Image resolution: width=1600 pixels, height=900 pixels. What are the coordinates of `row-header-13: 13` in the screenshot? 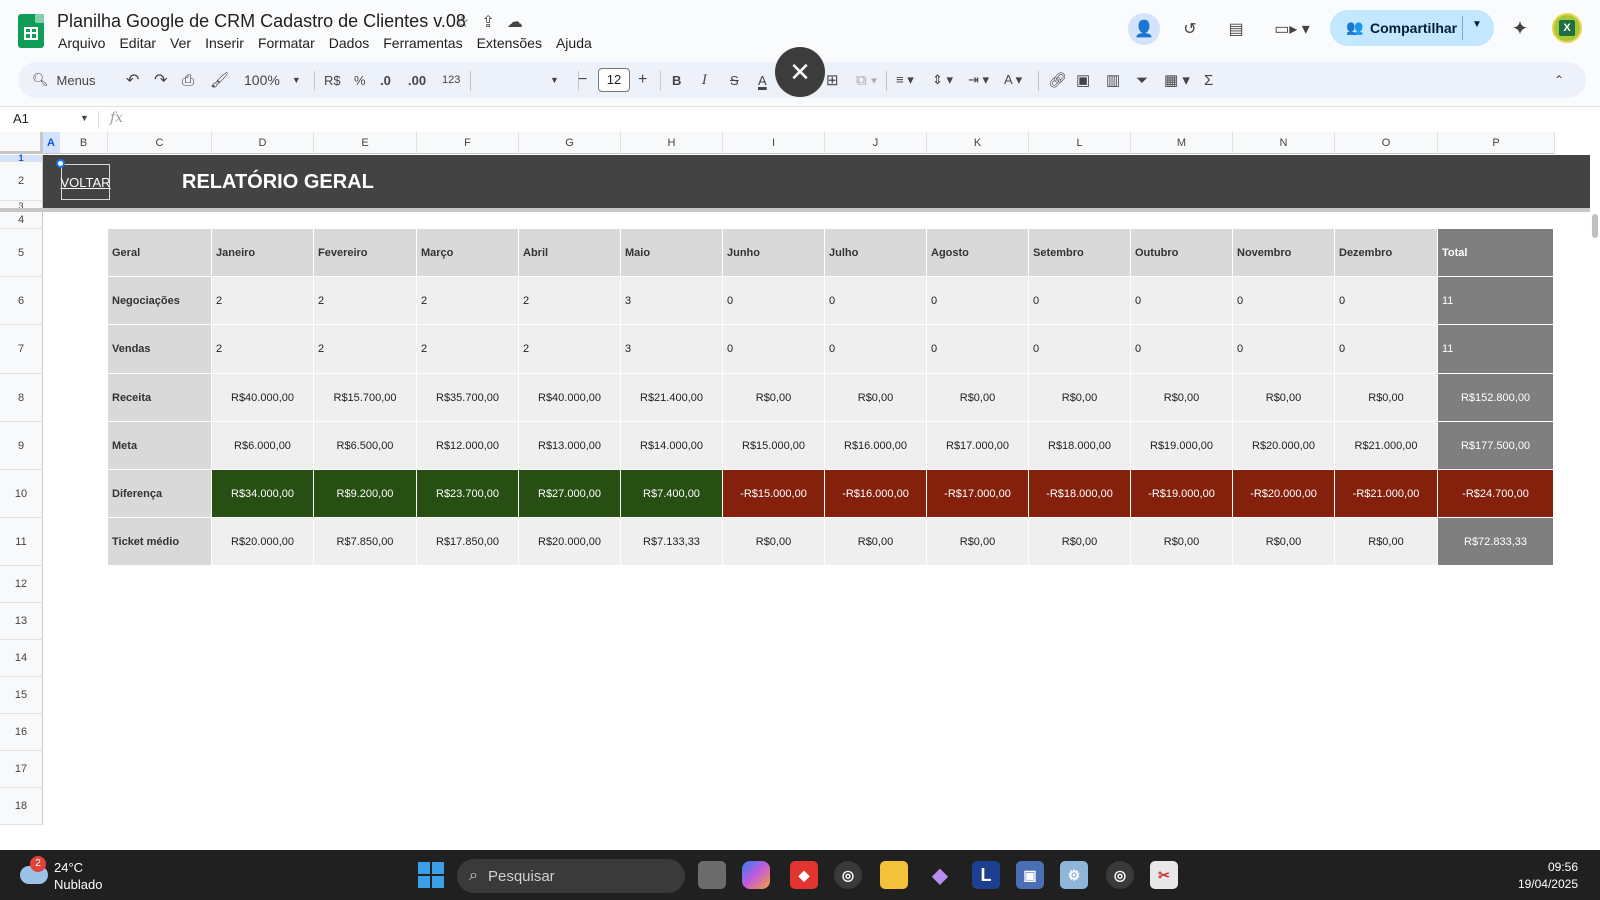 It's located at (21, 621).